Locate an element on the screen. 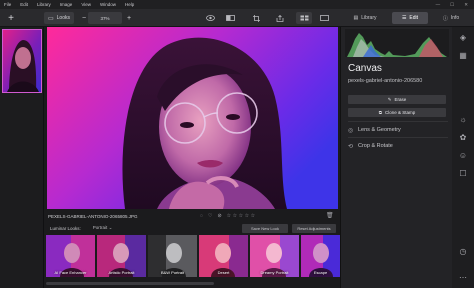 Image resolution: width=474 pixels, height=288 pixels. image-filename: PEXELS-GABRIEL-ANTONIO-2065805.JPG is located at coordinates (93, 216).